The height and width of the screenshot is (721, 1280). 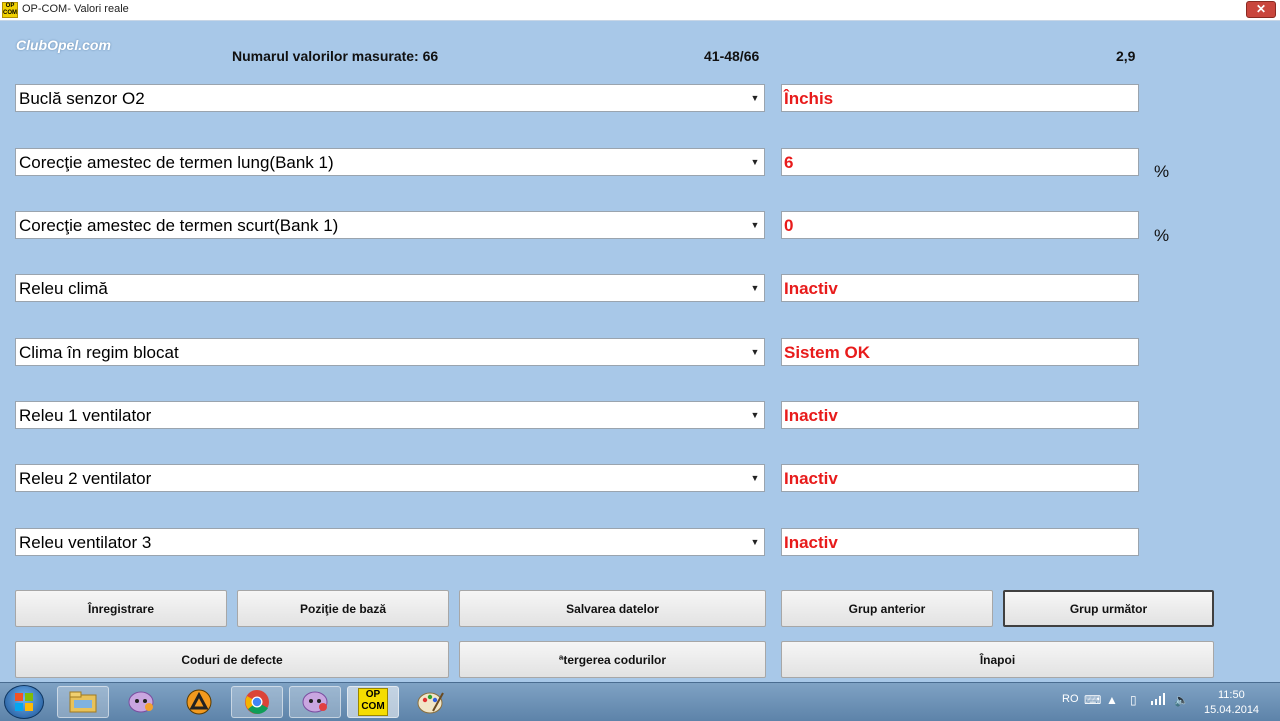 I want to click on network-signal-icon, so click(x=1158, y=700).